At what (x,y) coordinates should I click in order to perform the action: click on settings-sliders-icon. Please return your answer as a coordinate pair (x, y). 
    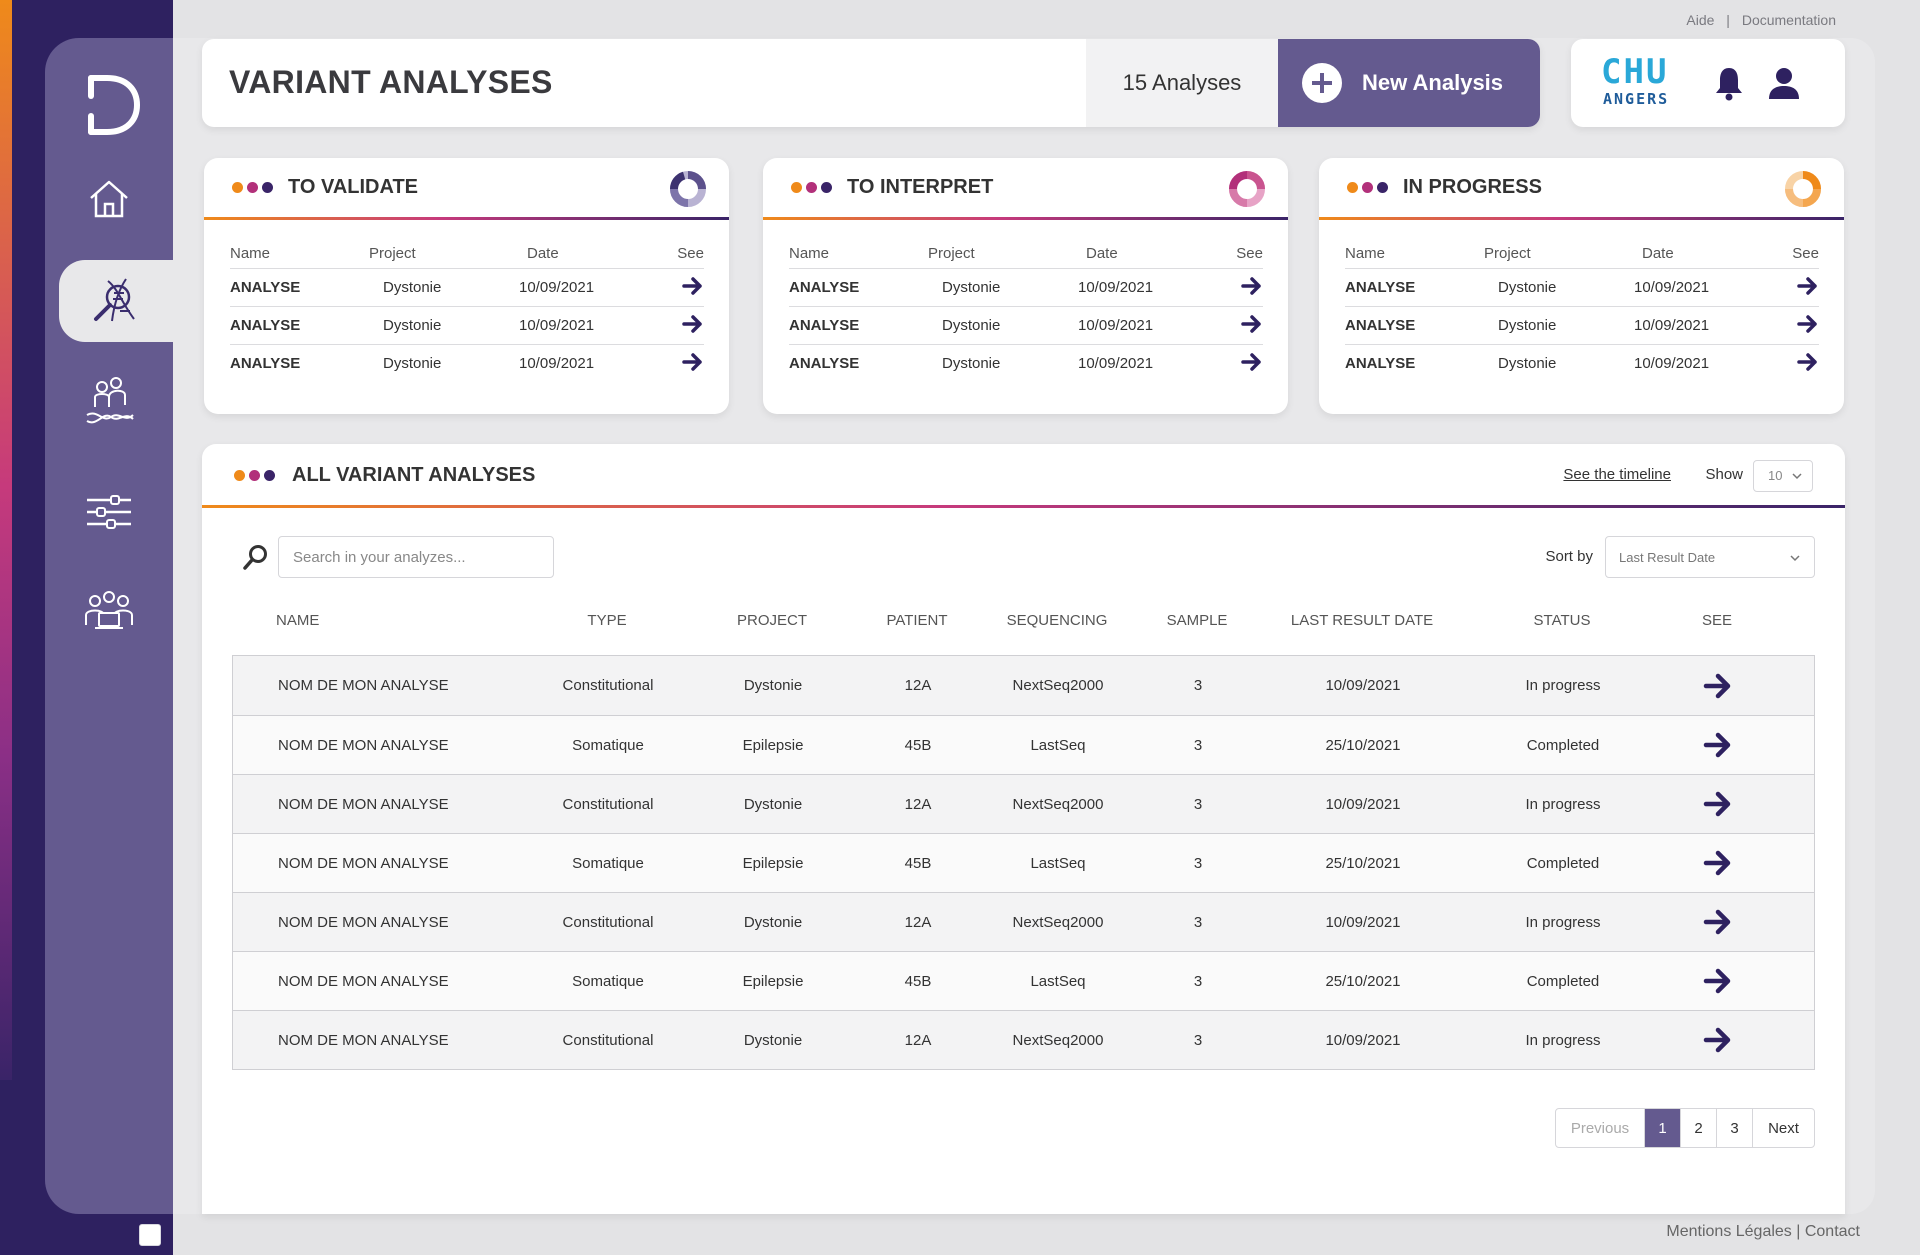
    Looking at the image, I should click on (109, 512).